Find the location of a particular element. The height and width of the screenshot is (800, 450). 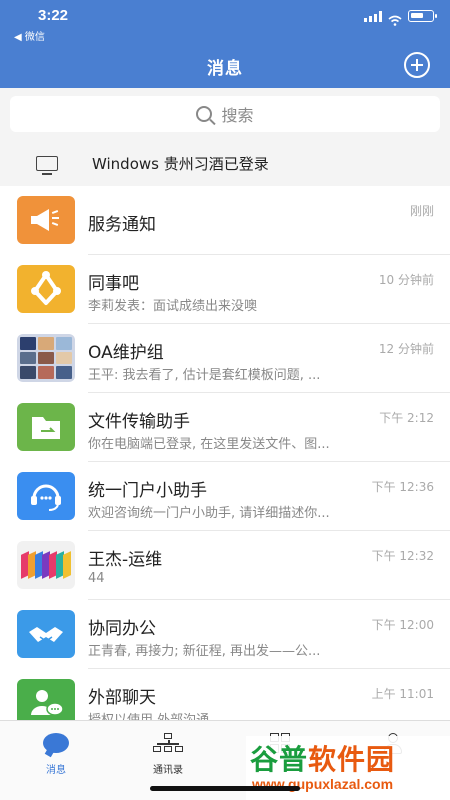

search-placeholder: 搜索 is located at coordinates (237, 115).